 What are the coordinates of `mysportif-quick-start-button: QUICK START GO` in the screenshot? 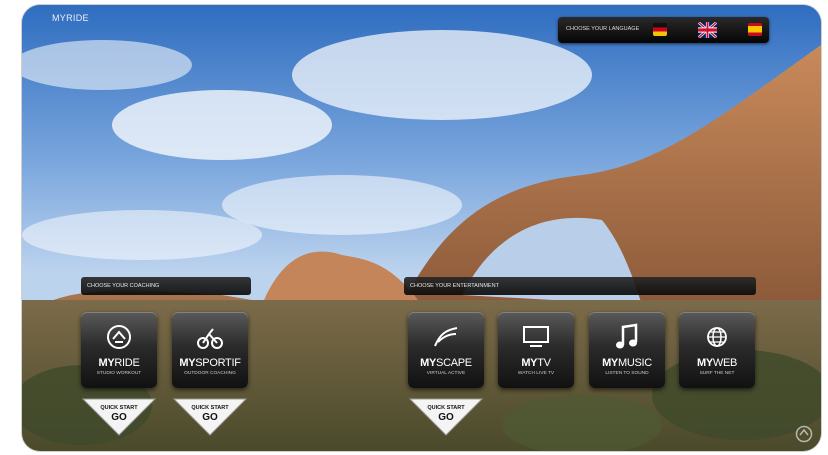 It's located at (210, 417).